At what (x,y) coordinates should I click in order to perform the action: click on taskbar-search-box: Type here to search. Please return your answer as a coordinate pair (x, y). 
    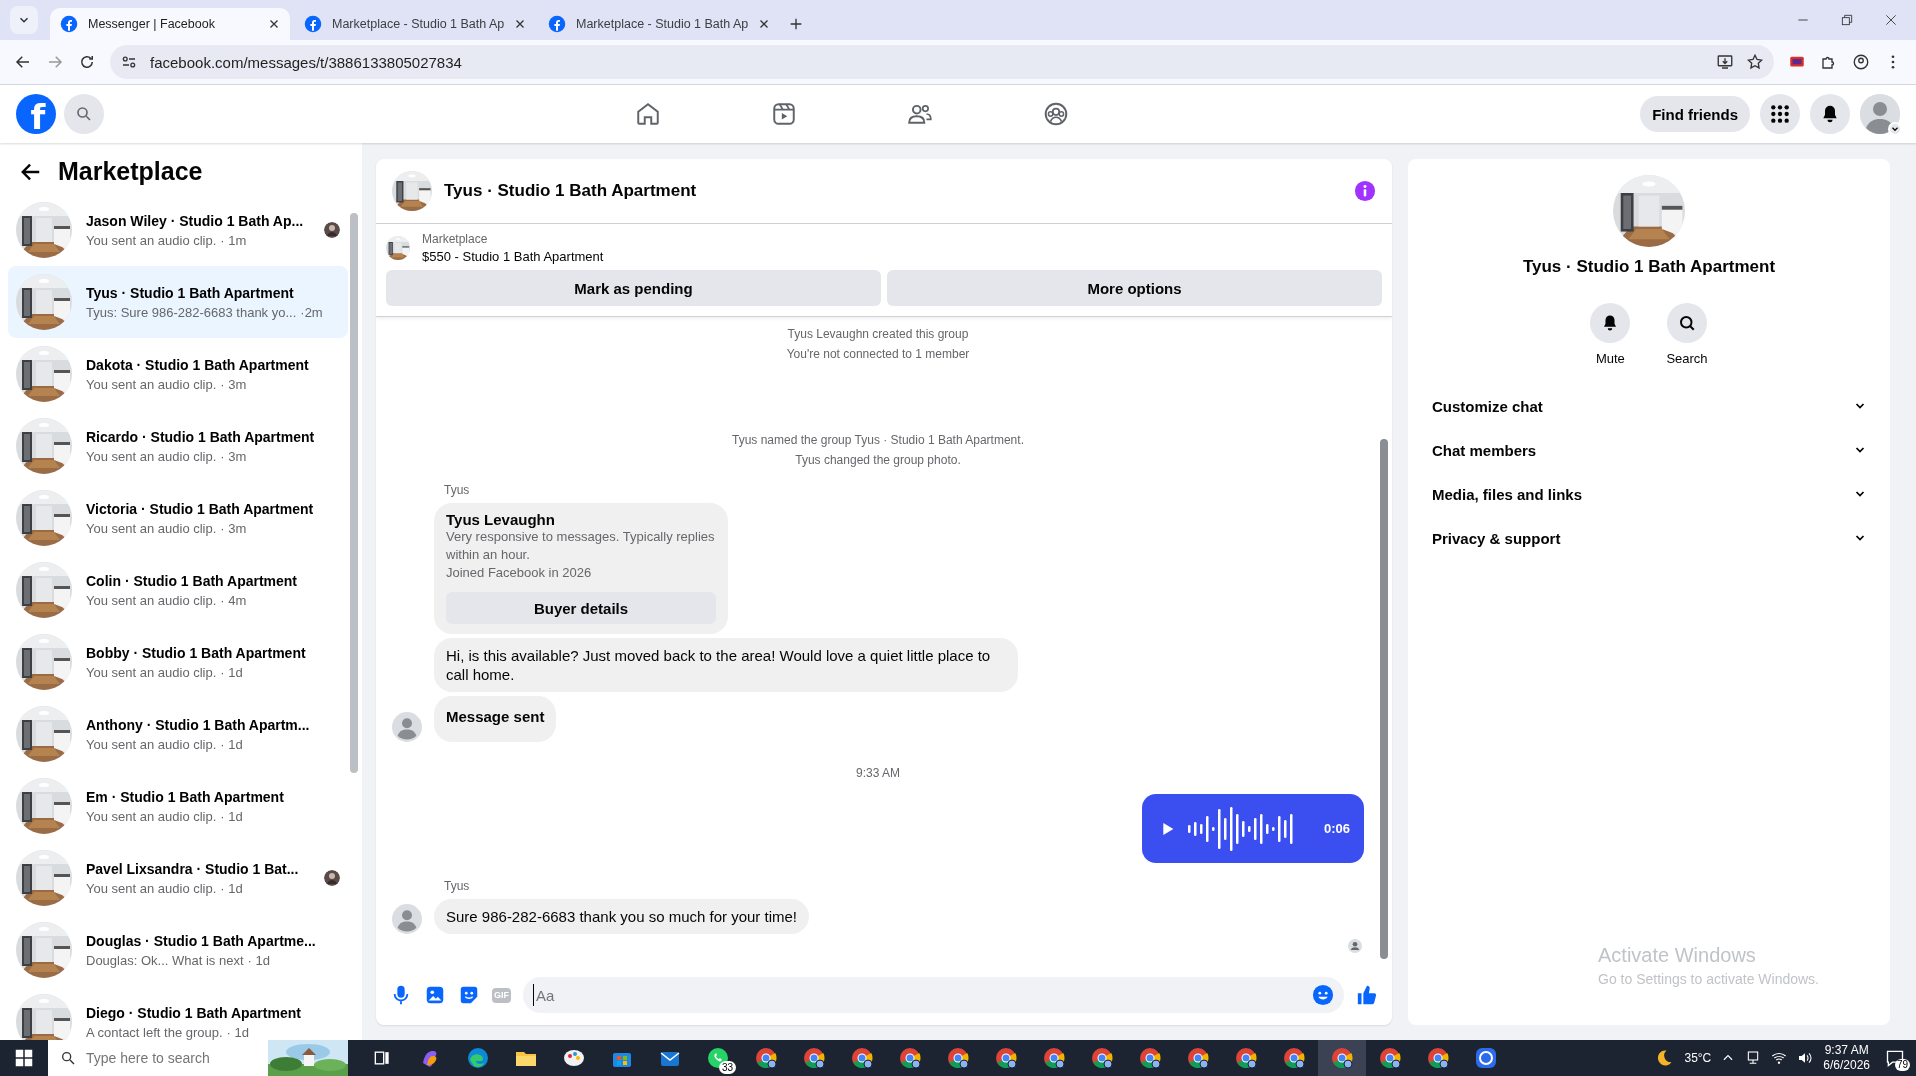
    Looking at the image, I should click on (198, 1058).